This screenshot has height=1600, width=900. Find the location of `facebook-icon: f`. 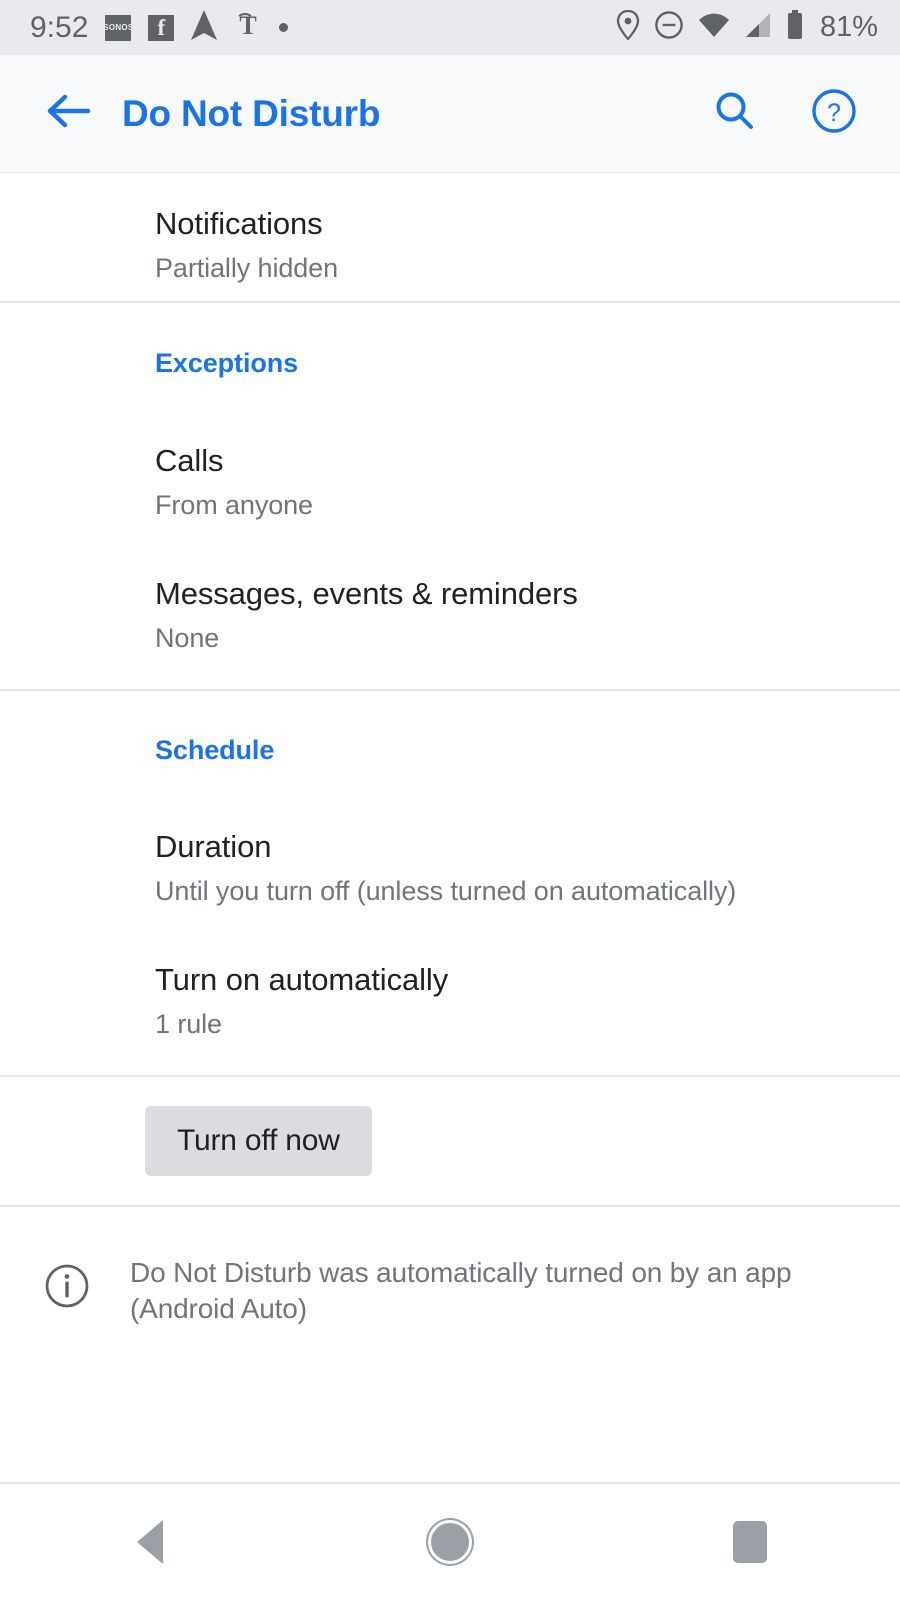

facebook-icon: f is located at coordinates (161, 27).